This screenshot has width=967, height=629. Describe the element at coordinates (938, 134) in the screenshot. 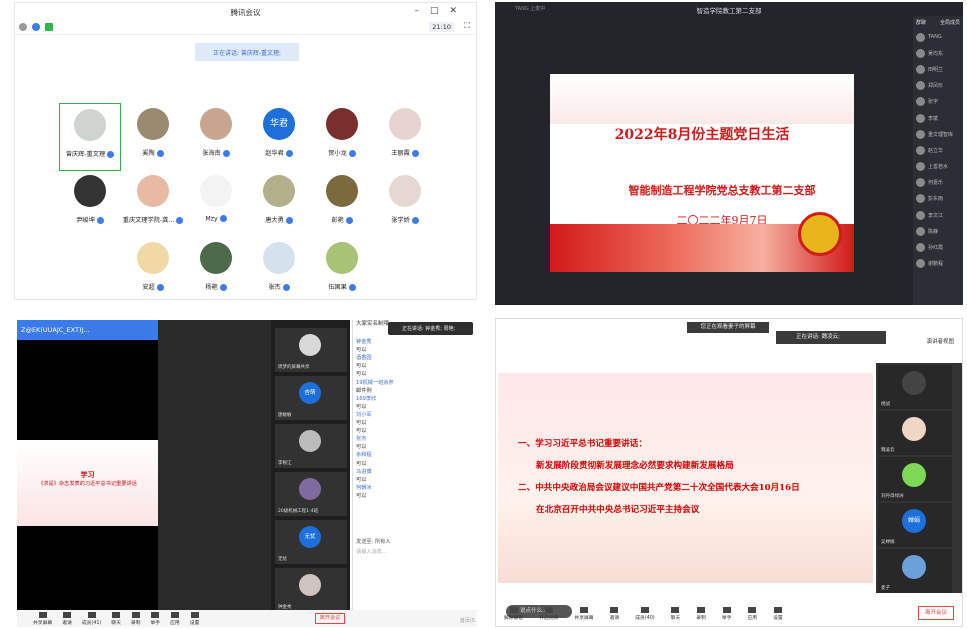

I see `member-item: 重文理智库` at that location.